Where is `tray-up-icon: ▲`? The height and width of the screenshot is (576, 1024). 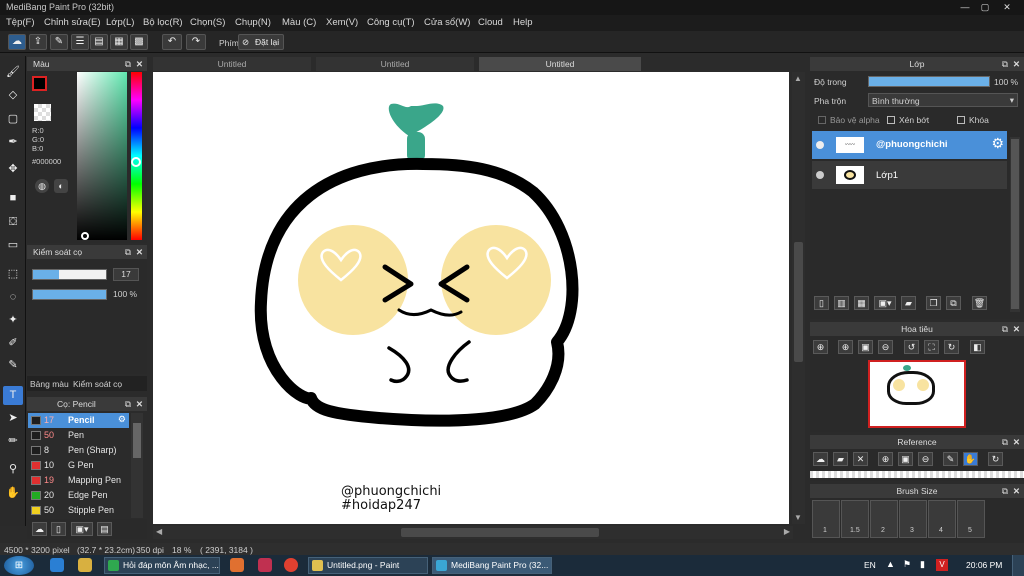 tray-up-icon: ▲ is located at coordinates (890, 564).